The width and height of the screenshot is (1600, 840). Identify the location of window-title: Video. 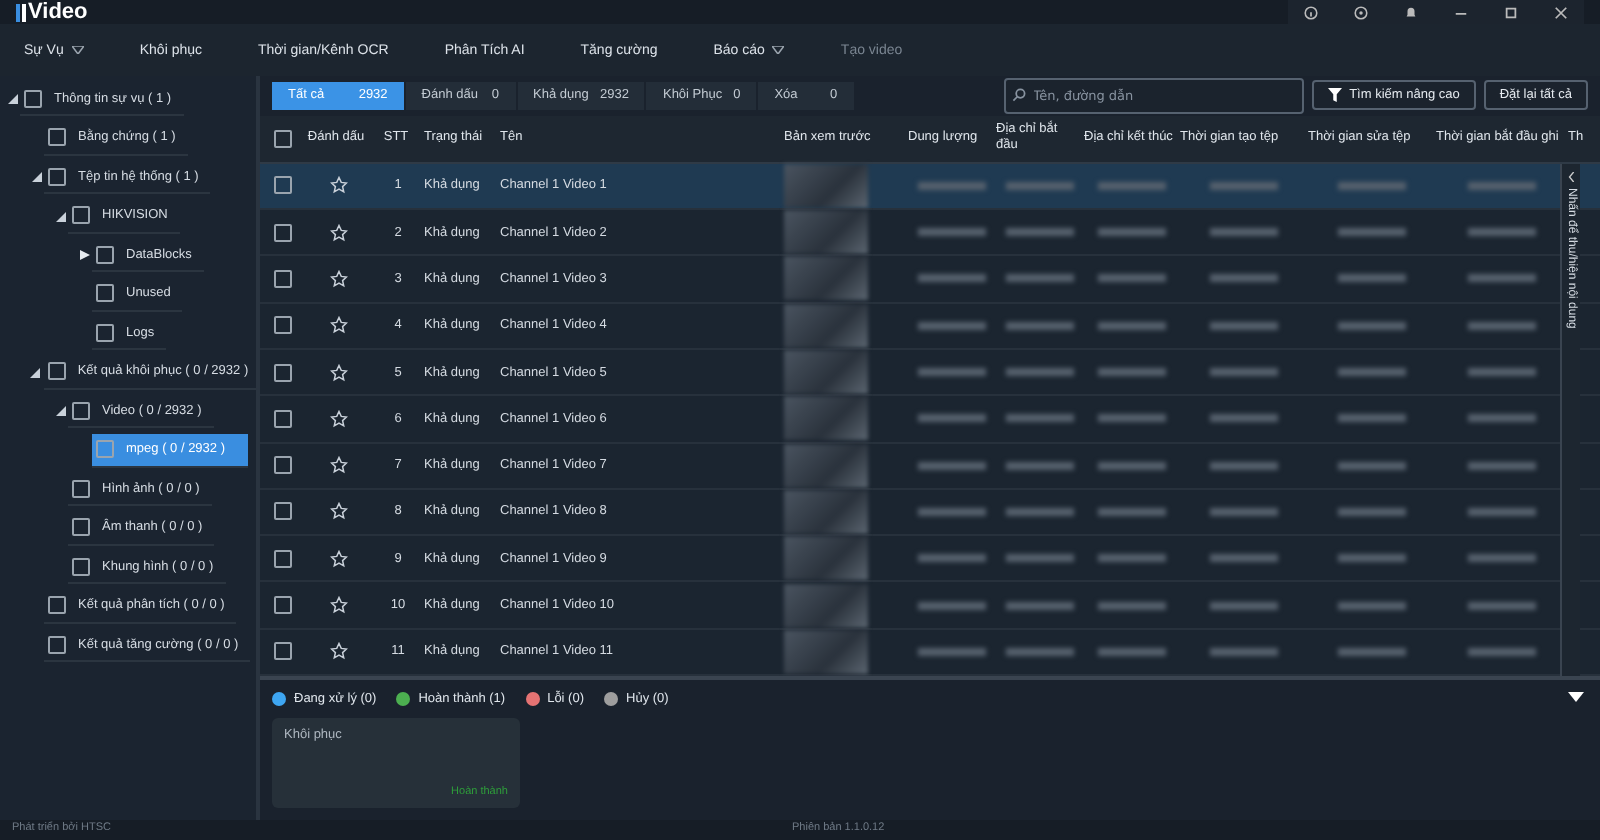
(58, 12).